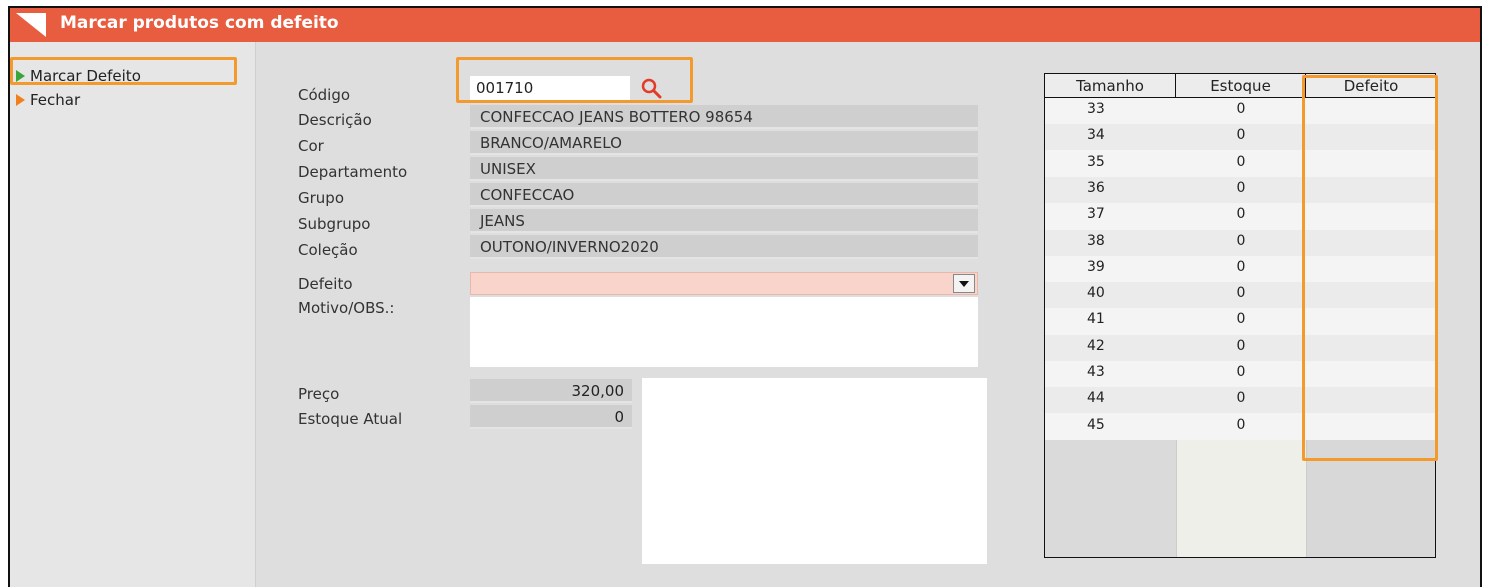 The image size is (1491, 587). What do you see at coordinates (1096, 214) in the screenshot?
I see `cell-tamanho: 37` at bounding box center [1096, 214].